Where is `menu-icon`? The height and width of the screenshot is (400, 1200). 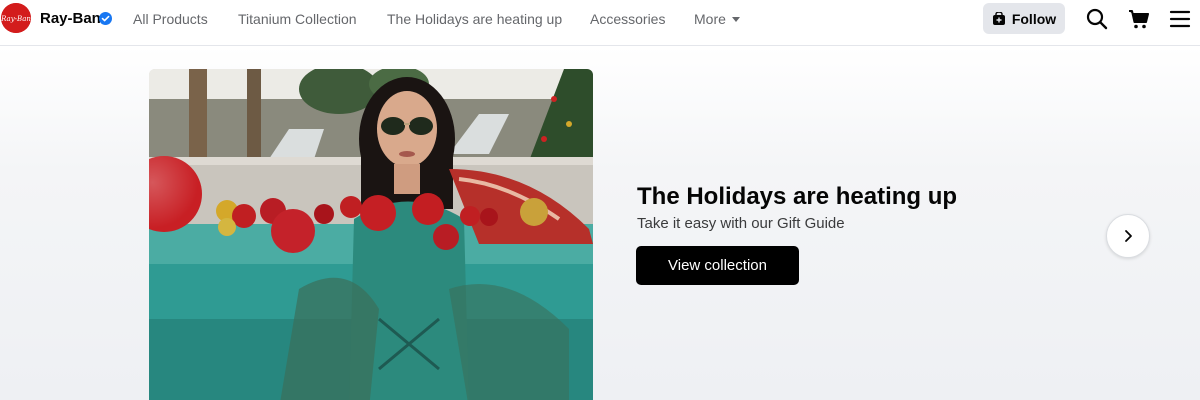
menu-icon is located at coordinates (1180, 19).